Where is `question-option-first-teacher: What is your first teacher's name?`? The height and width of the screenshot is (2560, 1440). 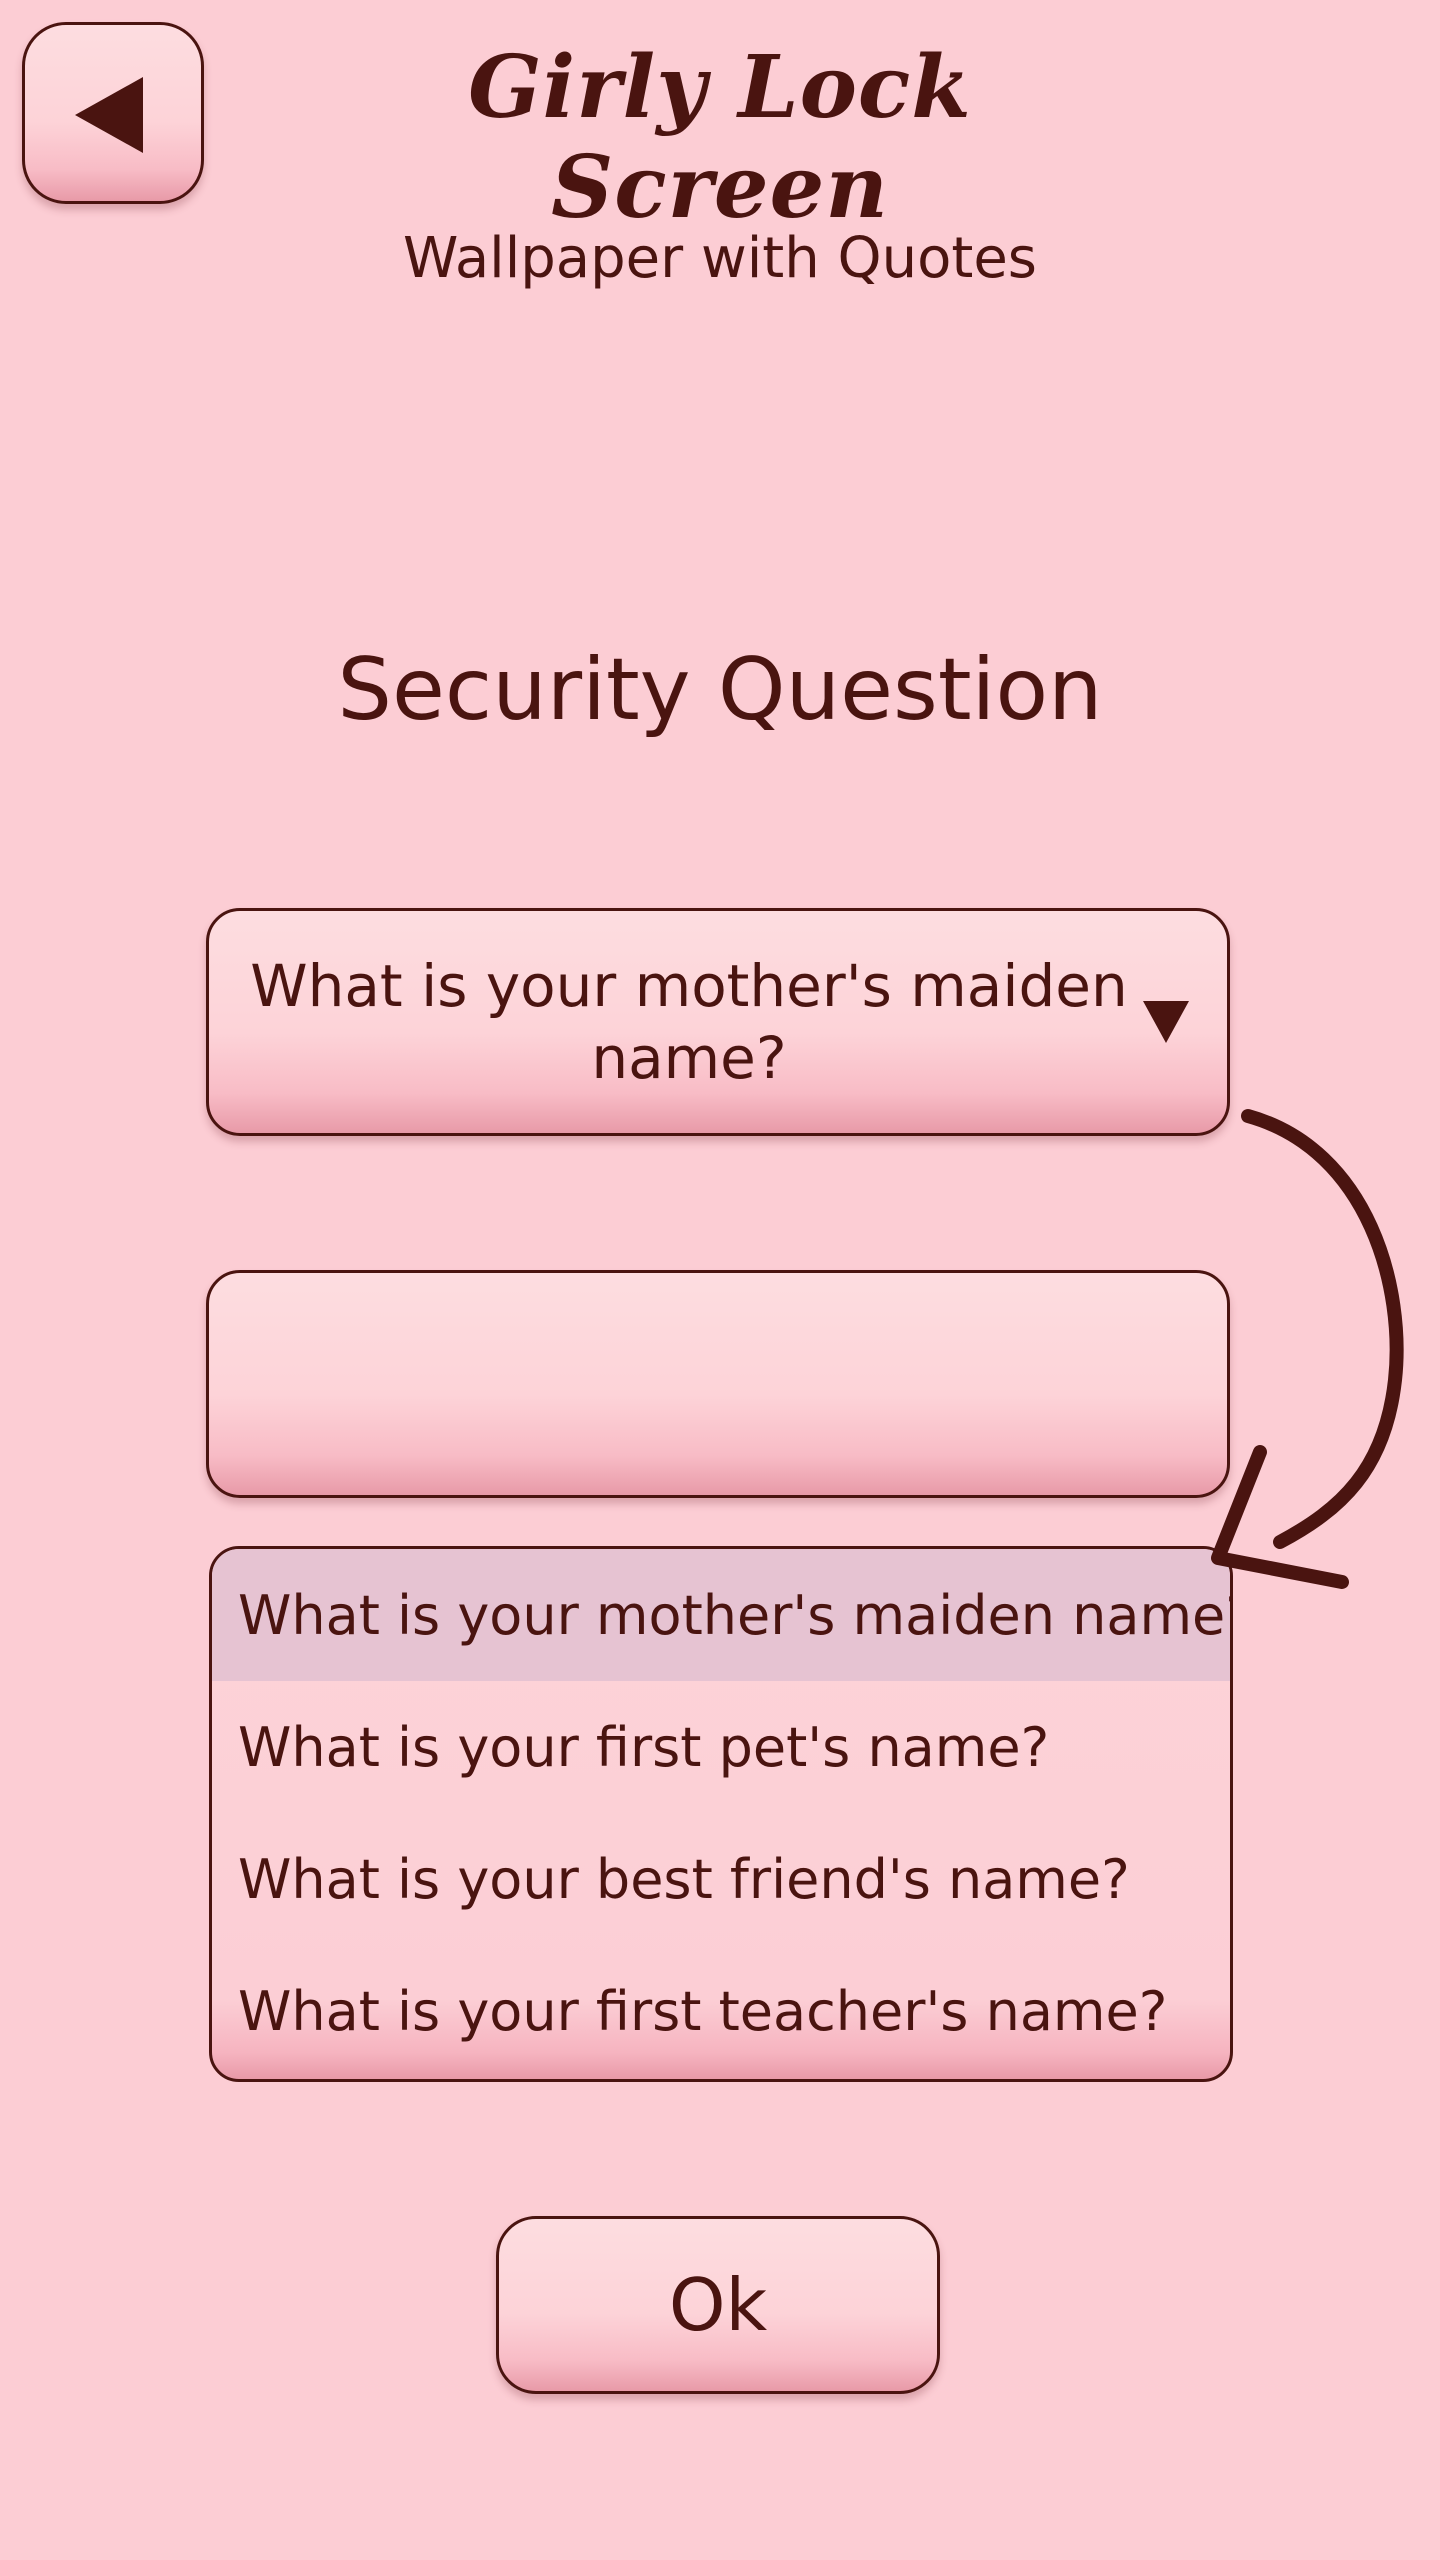
question-option-first-teacher: What is your first teacher's name? is located at coordinates (721, 2011).